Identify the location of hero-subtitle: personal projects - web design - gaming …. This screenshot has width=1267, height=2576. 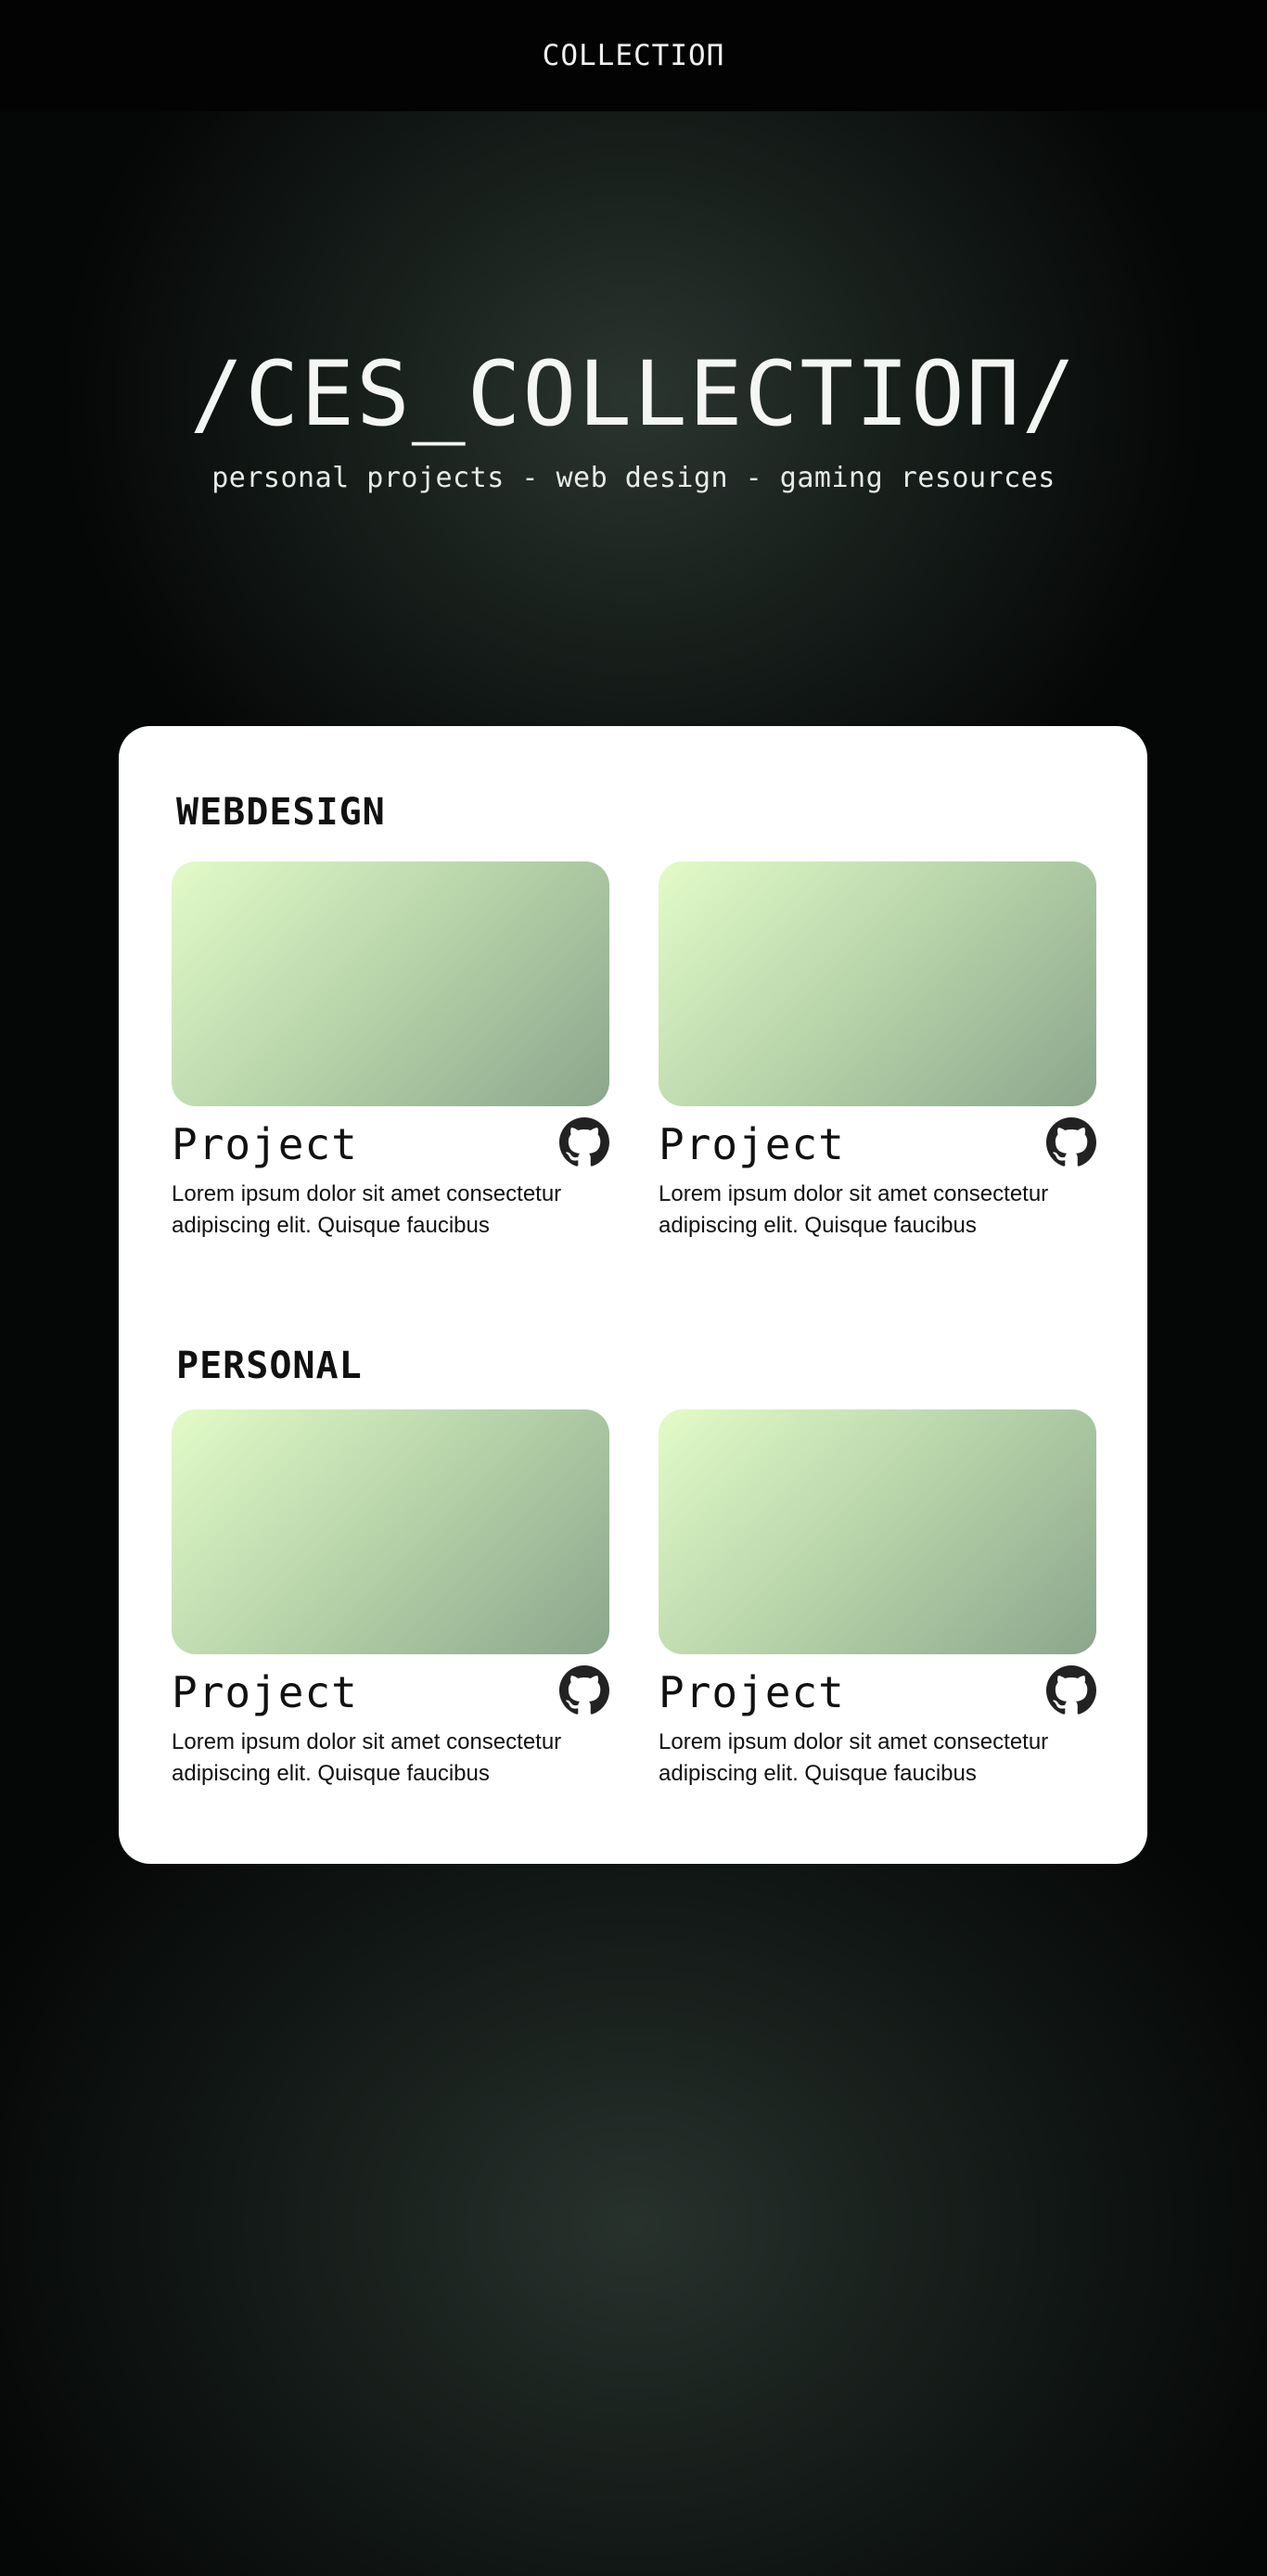
(633, 478).